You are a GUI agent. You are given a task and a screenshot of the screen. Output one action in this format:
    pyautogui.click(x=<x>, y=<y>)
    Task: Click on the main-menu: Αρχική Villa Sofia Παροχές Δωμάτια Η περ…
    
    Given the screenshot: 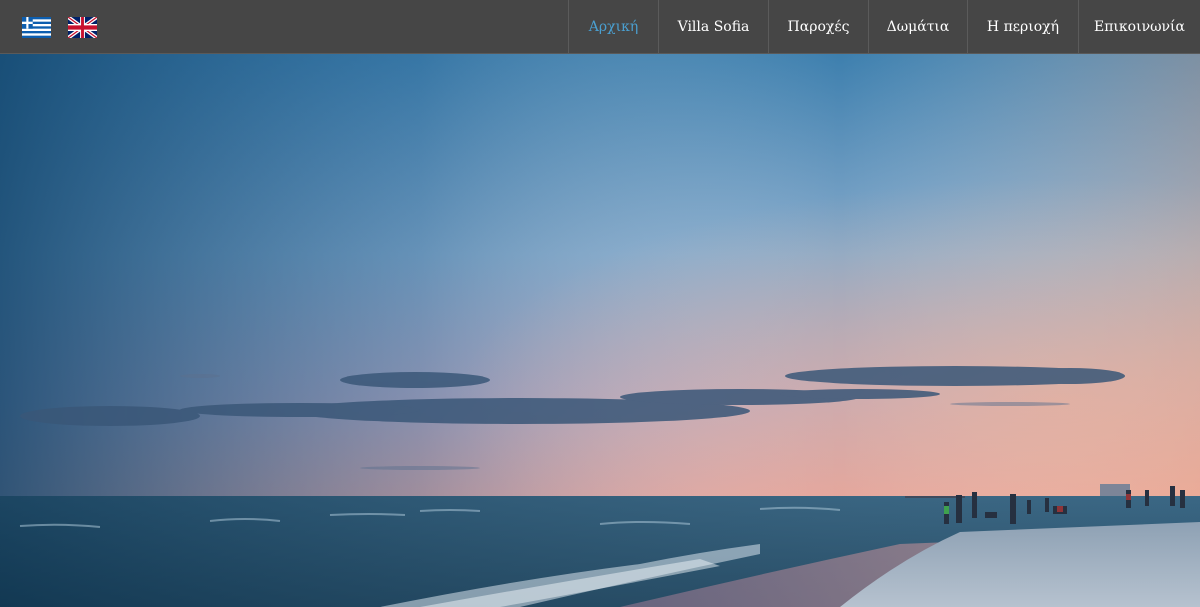 What is the action you would take?
    pyautogui.click(x=884, y=27)
    